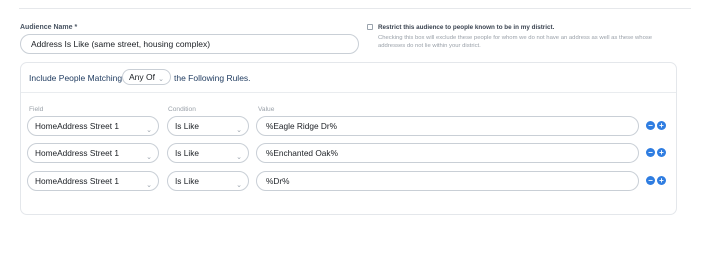 The height and width of the screenshot is (255, 703). What do you see at coordinates (212, 78) in the screenshot?
I see `rules-header-suffix: the Following Rules.` at bounding box center [212, 78].